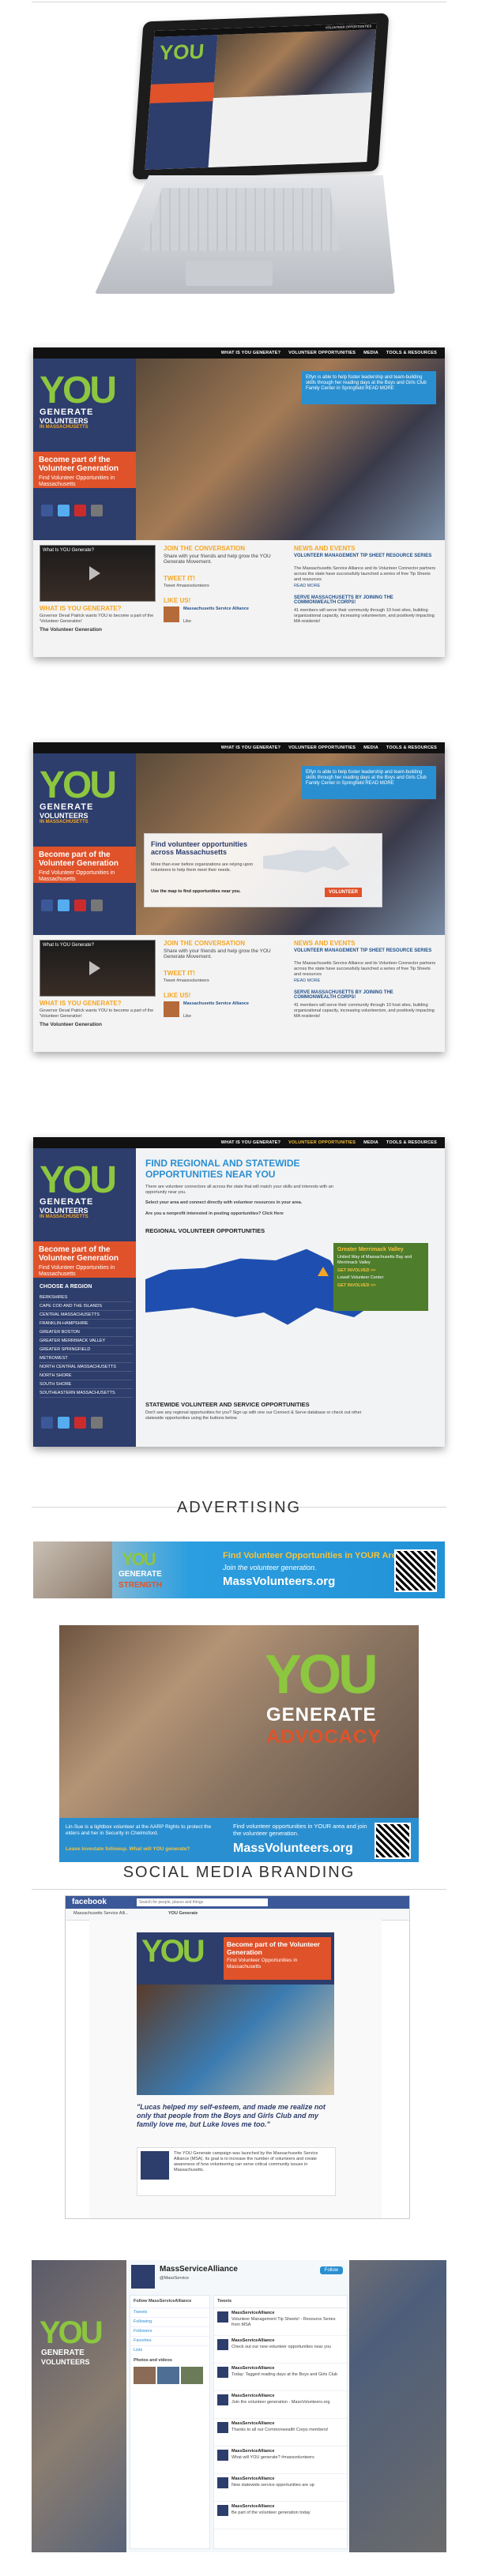 This screenshot has width=478, height=2576. What do you see at coordinates (86, 1332) in the screenshot?
I see `region-item: GREATER BOSTON` at bounding box center [86, 1332].